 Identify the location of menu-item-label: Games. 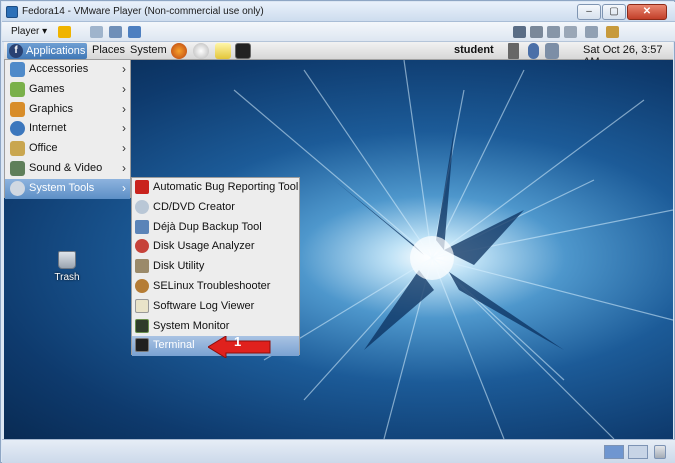
(47, 88).